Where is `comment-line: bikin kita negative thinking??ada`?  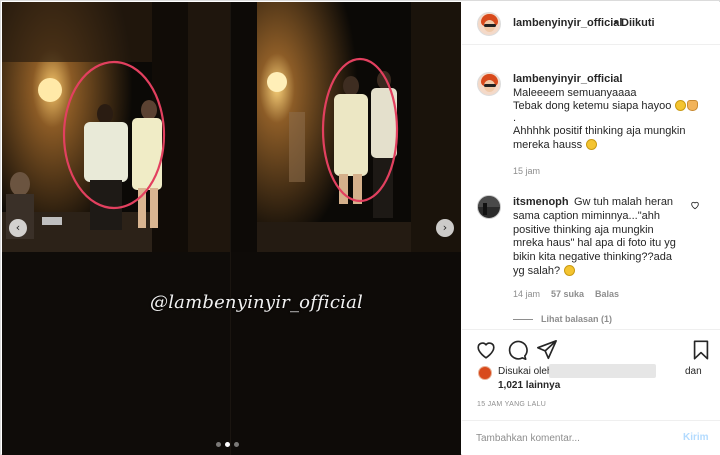
comment-line: bikin kita negative thinking??ada is located at coordinates (593, 257).